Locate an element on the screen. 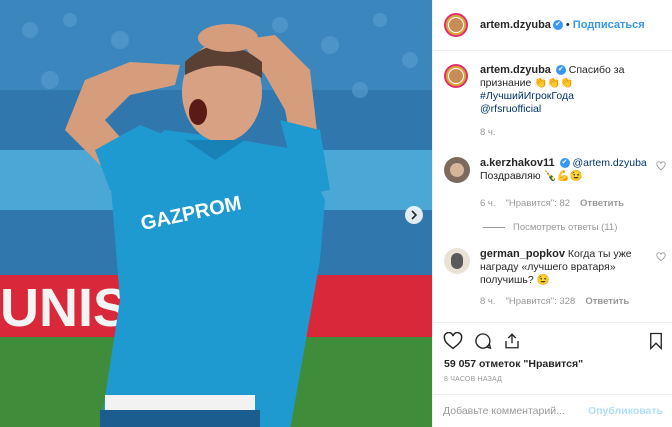  caption-text-1: Спасибо за is located at coordinates (596, 70).